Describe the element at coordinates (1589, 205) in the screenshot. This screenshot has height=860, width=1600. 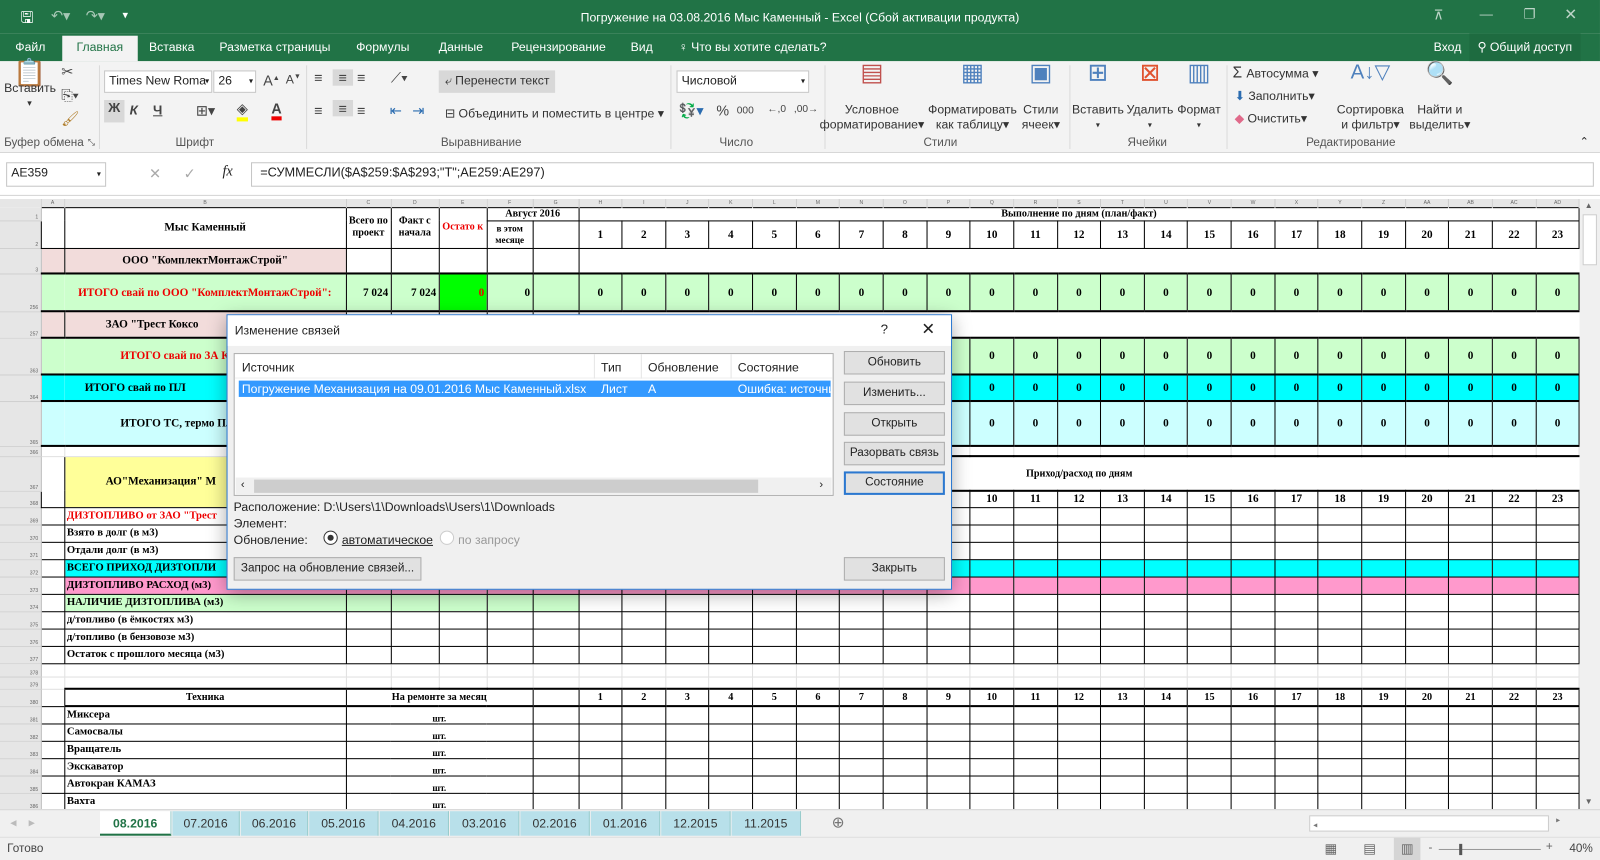
I see `scroll-up-icon: ▲` at that location.